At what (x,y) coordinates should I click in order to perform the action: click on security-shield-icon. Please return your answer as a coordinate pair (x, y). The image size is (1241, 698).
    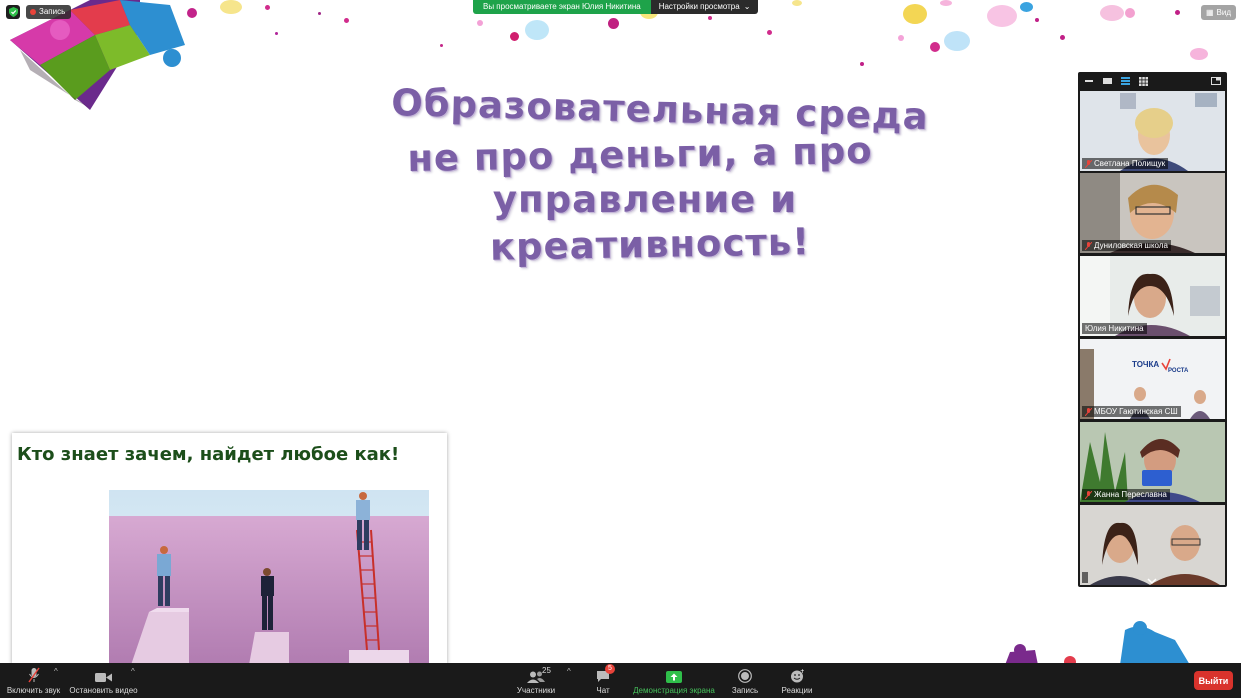
    Looking at the image, I should click on (13, 12).